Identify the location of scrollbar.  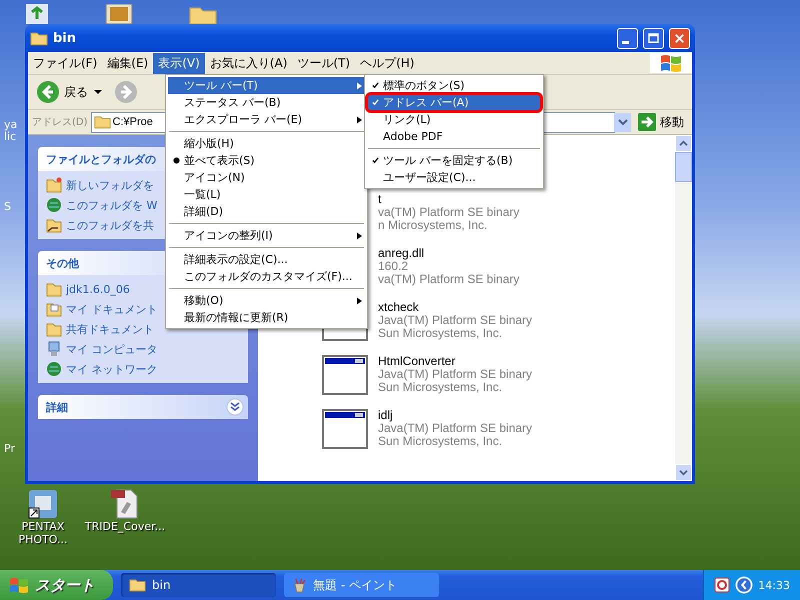
(683, 308).